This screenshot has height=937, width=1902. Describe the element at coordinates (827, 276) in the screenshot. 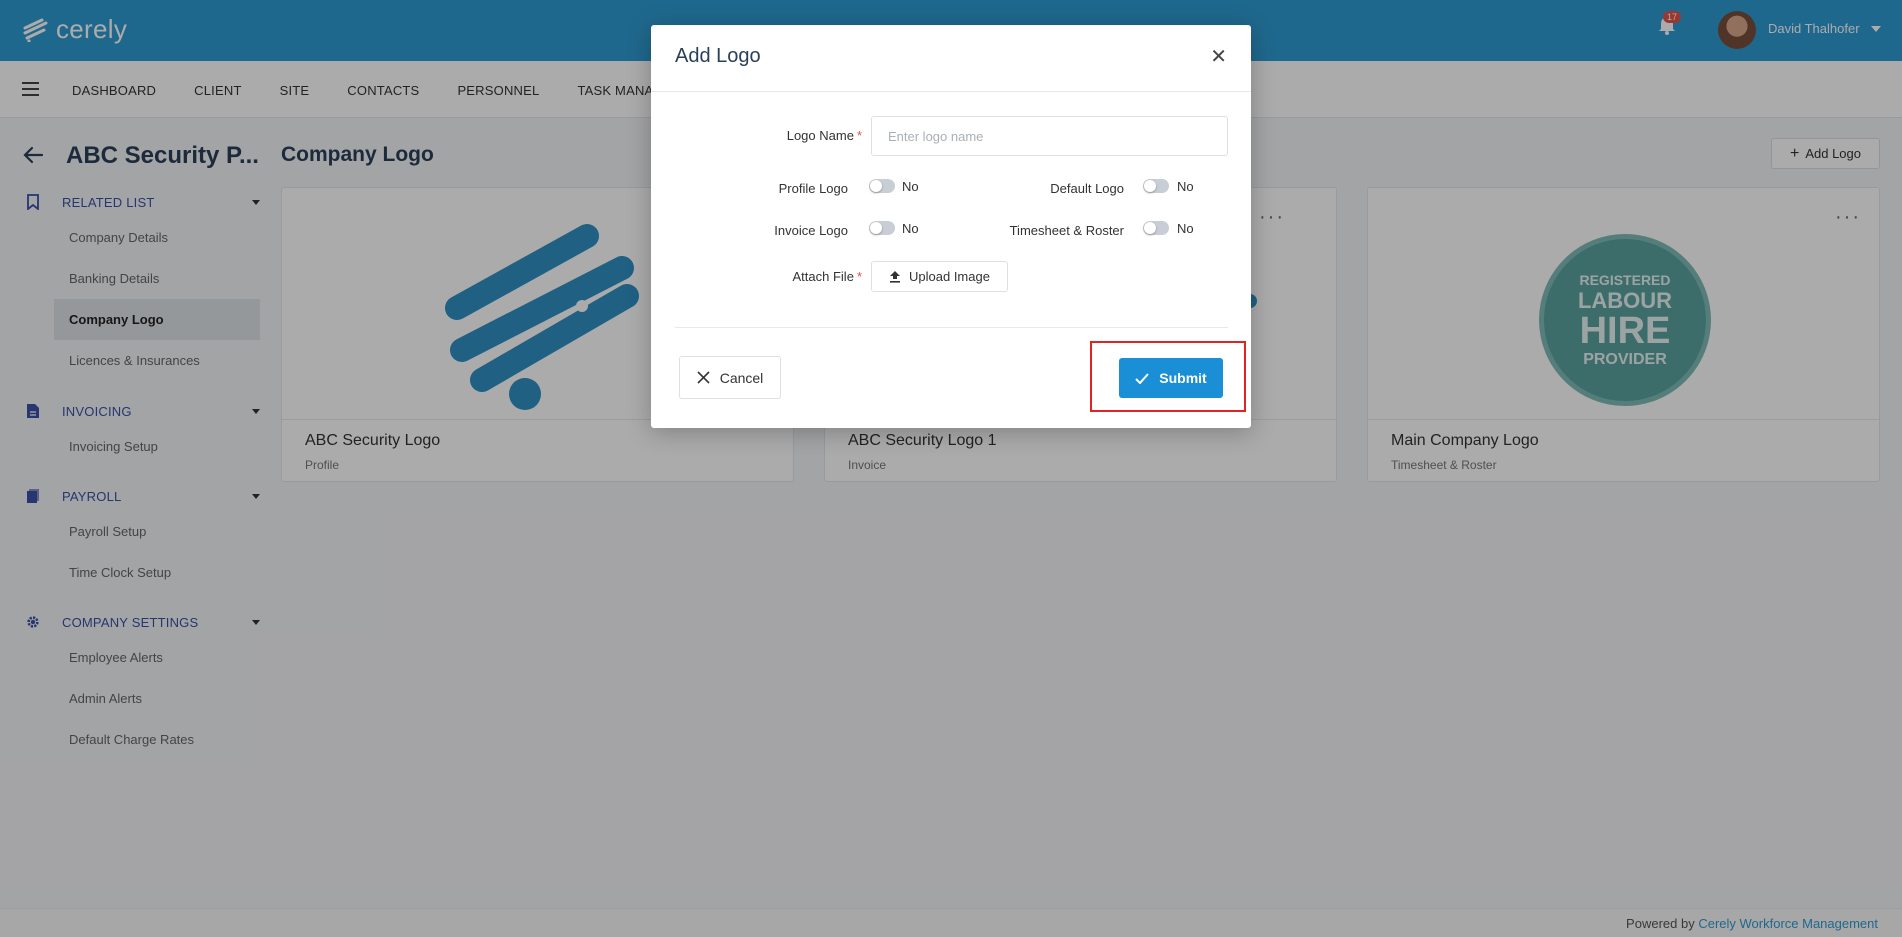

I see `attach-file-label: Attach File *` at that location.